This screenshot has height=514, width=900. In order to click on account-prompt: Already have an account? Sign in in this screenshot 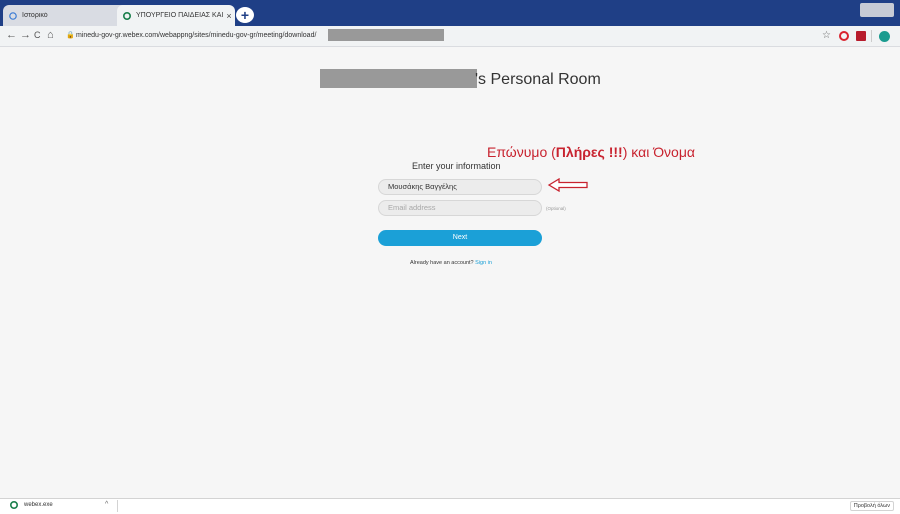, I will do `click(451, 263)`.